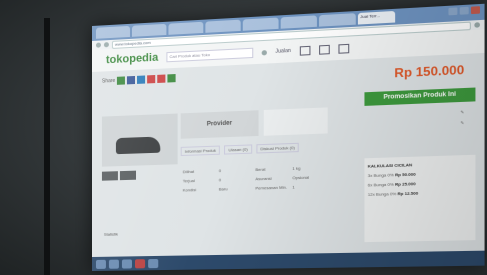 The image size is (487, 275). I want to click on tab-info: Informasi Produk, so click(200, 151).